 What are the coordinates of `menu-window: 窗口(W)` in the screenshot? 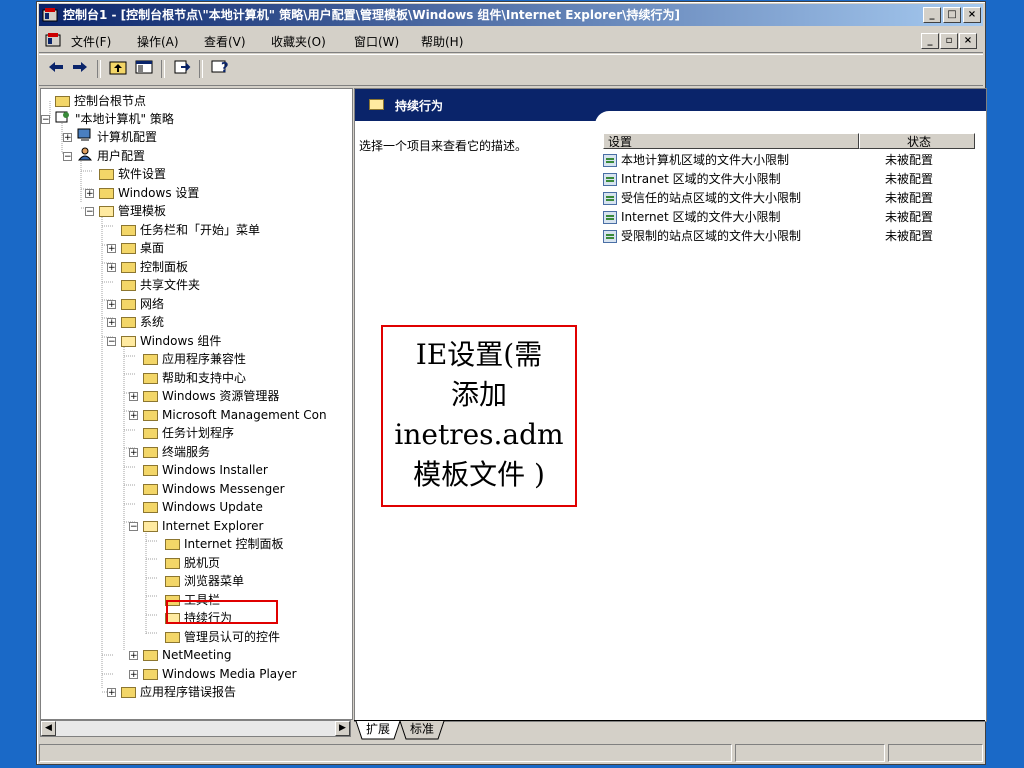 It's located at (376, 41).